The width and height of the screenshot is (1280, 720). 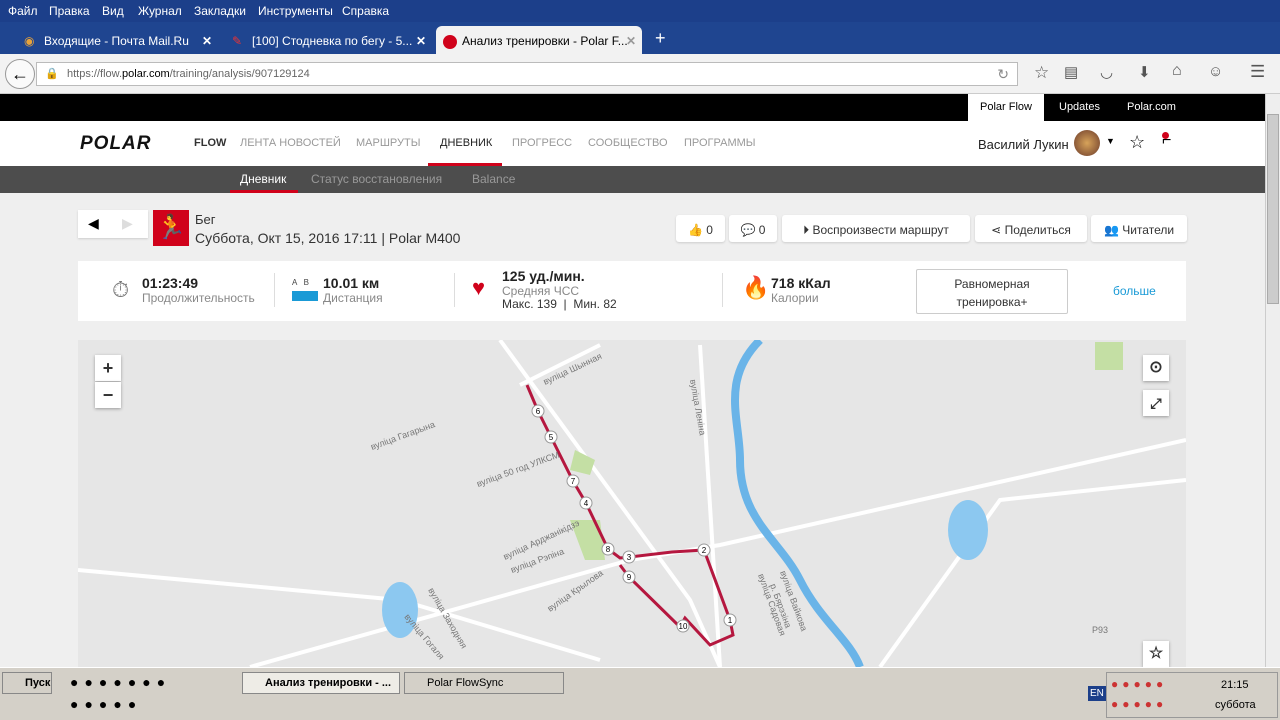 What do you see at coordinates (1177, 71) in the screenshot?
I see `home-icon: ⌂` at bounding box center [1177, 71].